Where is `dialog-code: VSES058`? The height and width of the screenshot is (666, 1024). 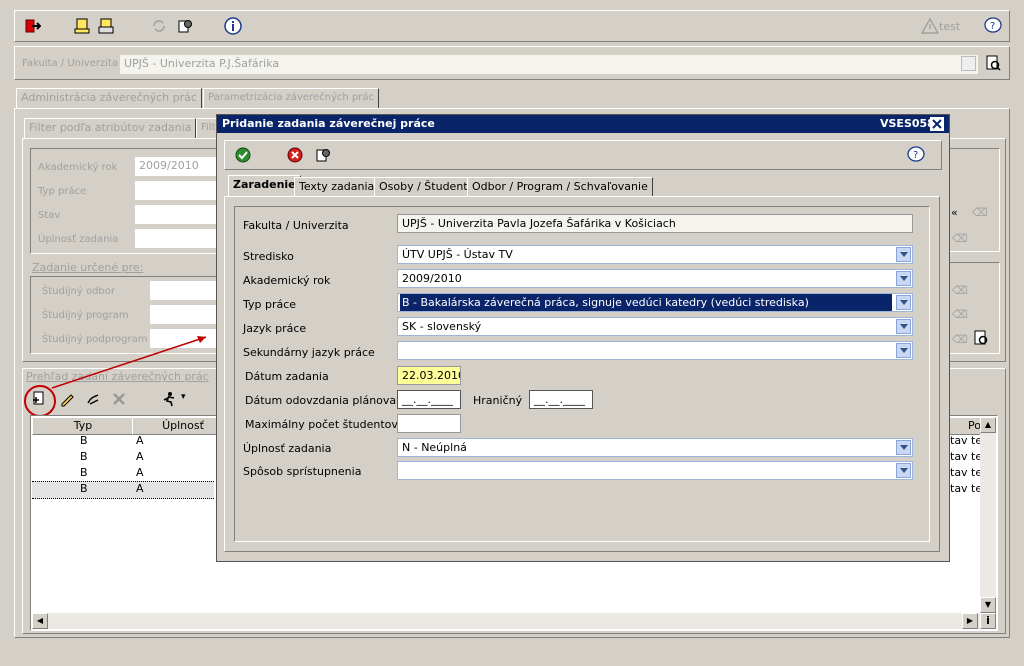 dialog-code: VSES058 is located at coordinates (907, 123).